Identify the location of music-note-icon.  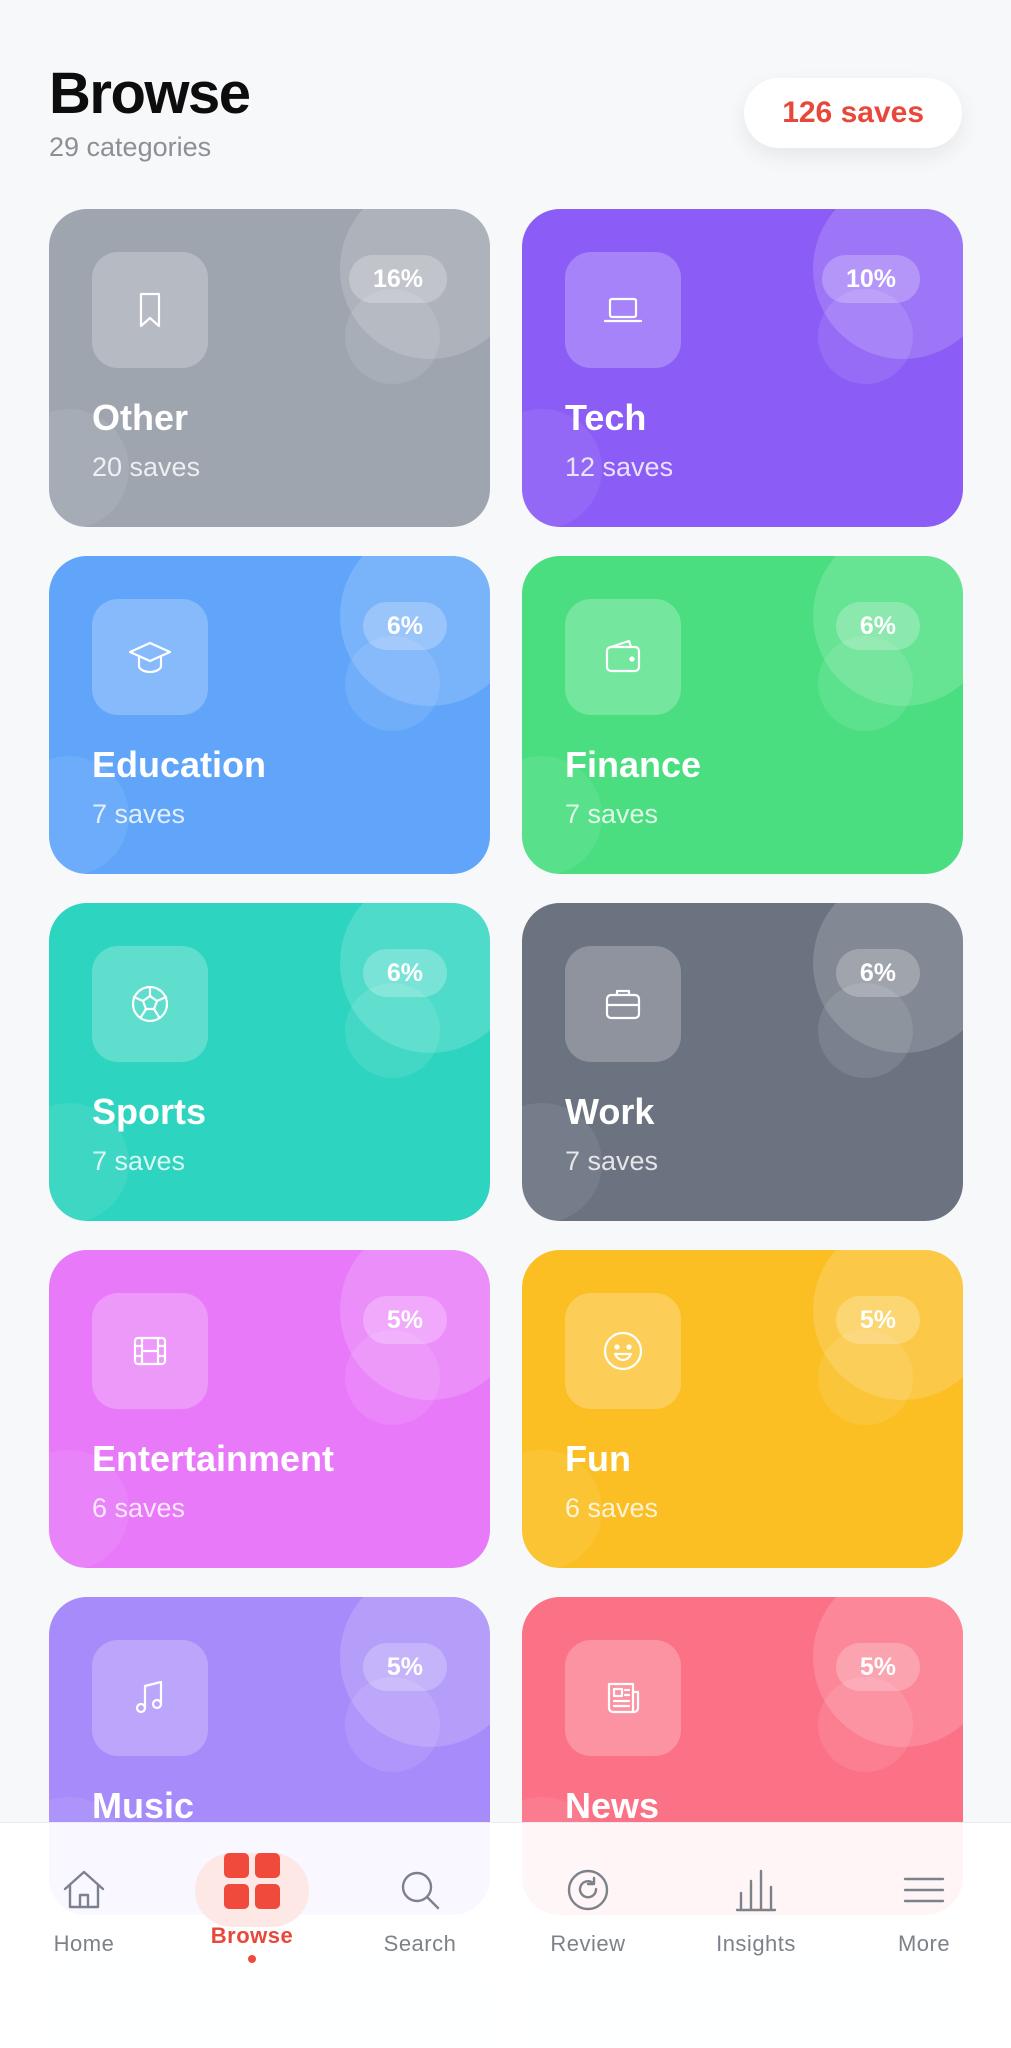
(150, 1698).